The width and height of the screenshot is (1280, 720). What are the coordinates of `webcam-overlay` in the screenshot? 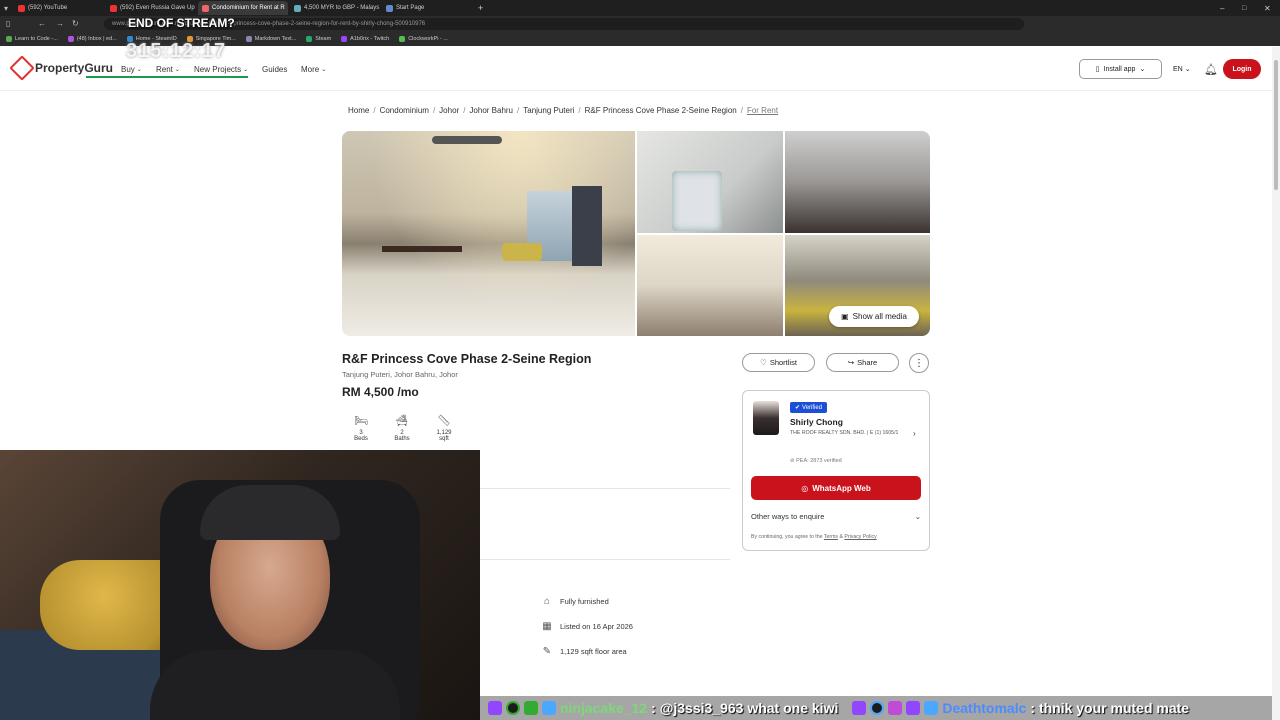 It's located at (240, 585).